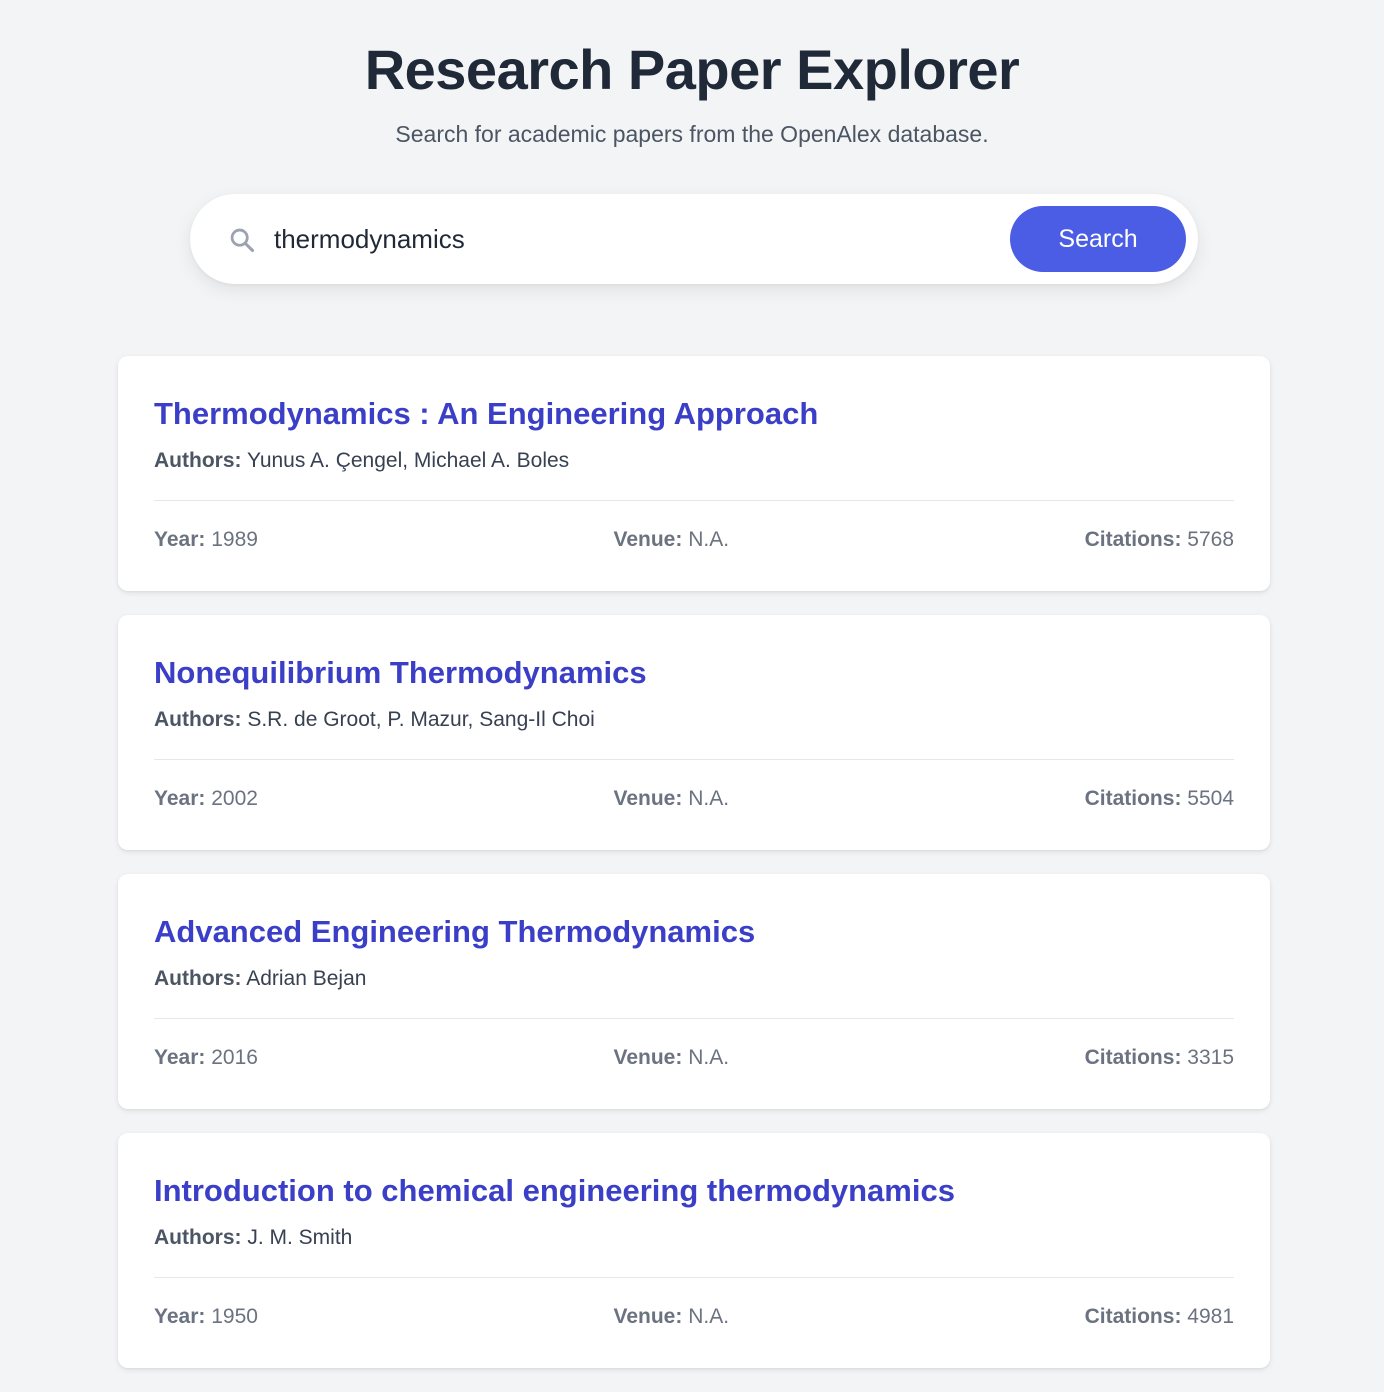  I want to click on year-value: 1989, so click(234, 539).